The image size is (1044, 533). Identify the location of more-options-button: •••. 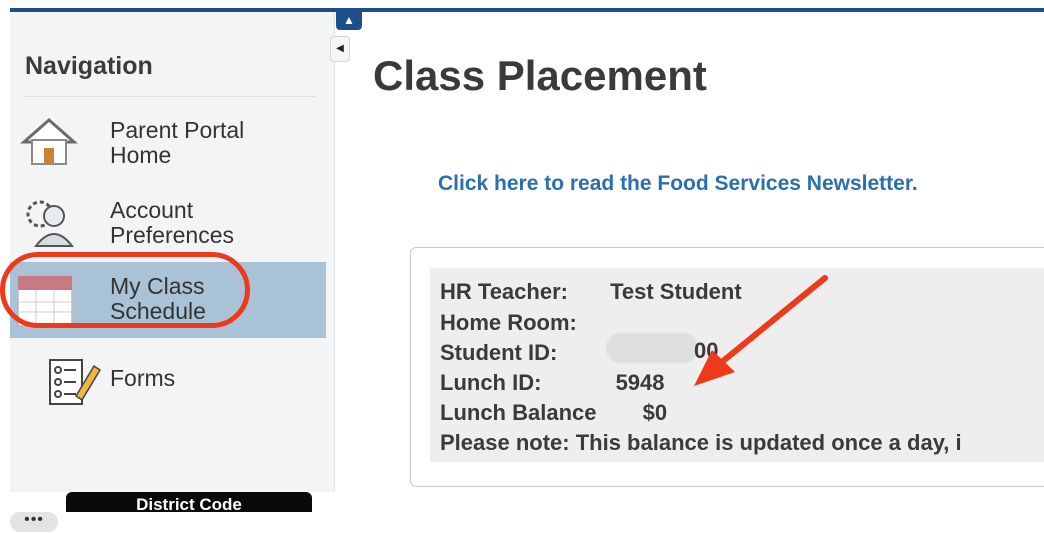
(34, 522).